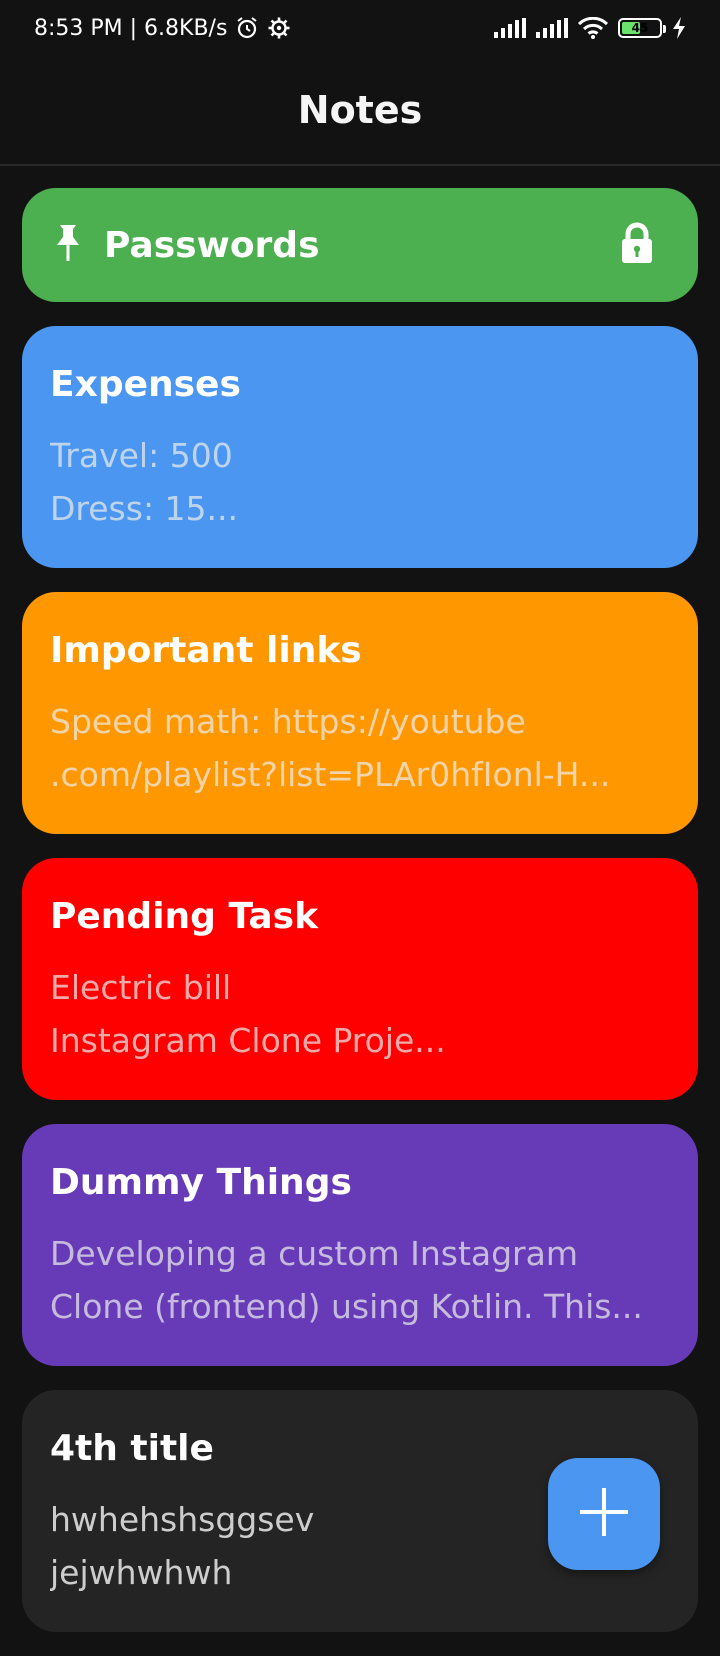  What do you see at coordinates (184, 916) in the screenshot?
I see `note-title: Pending Task` at bounding box center [184, 916].